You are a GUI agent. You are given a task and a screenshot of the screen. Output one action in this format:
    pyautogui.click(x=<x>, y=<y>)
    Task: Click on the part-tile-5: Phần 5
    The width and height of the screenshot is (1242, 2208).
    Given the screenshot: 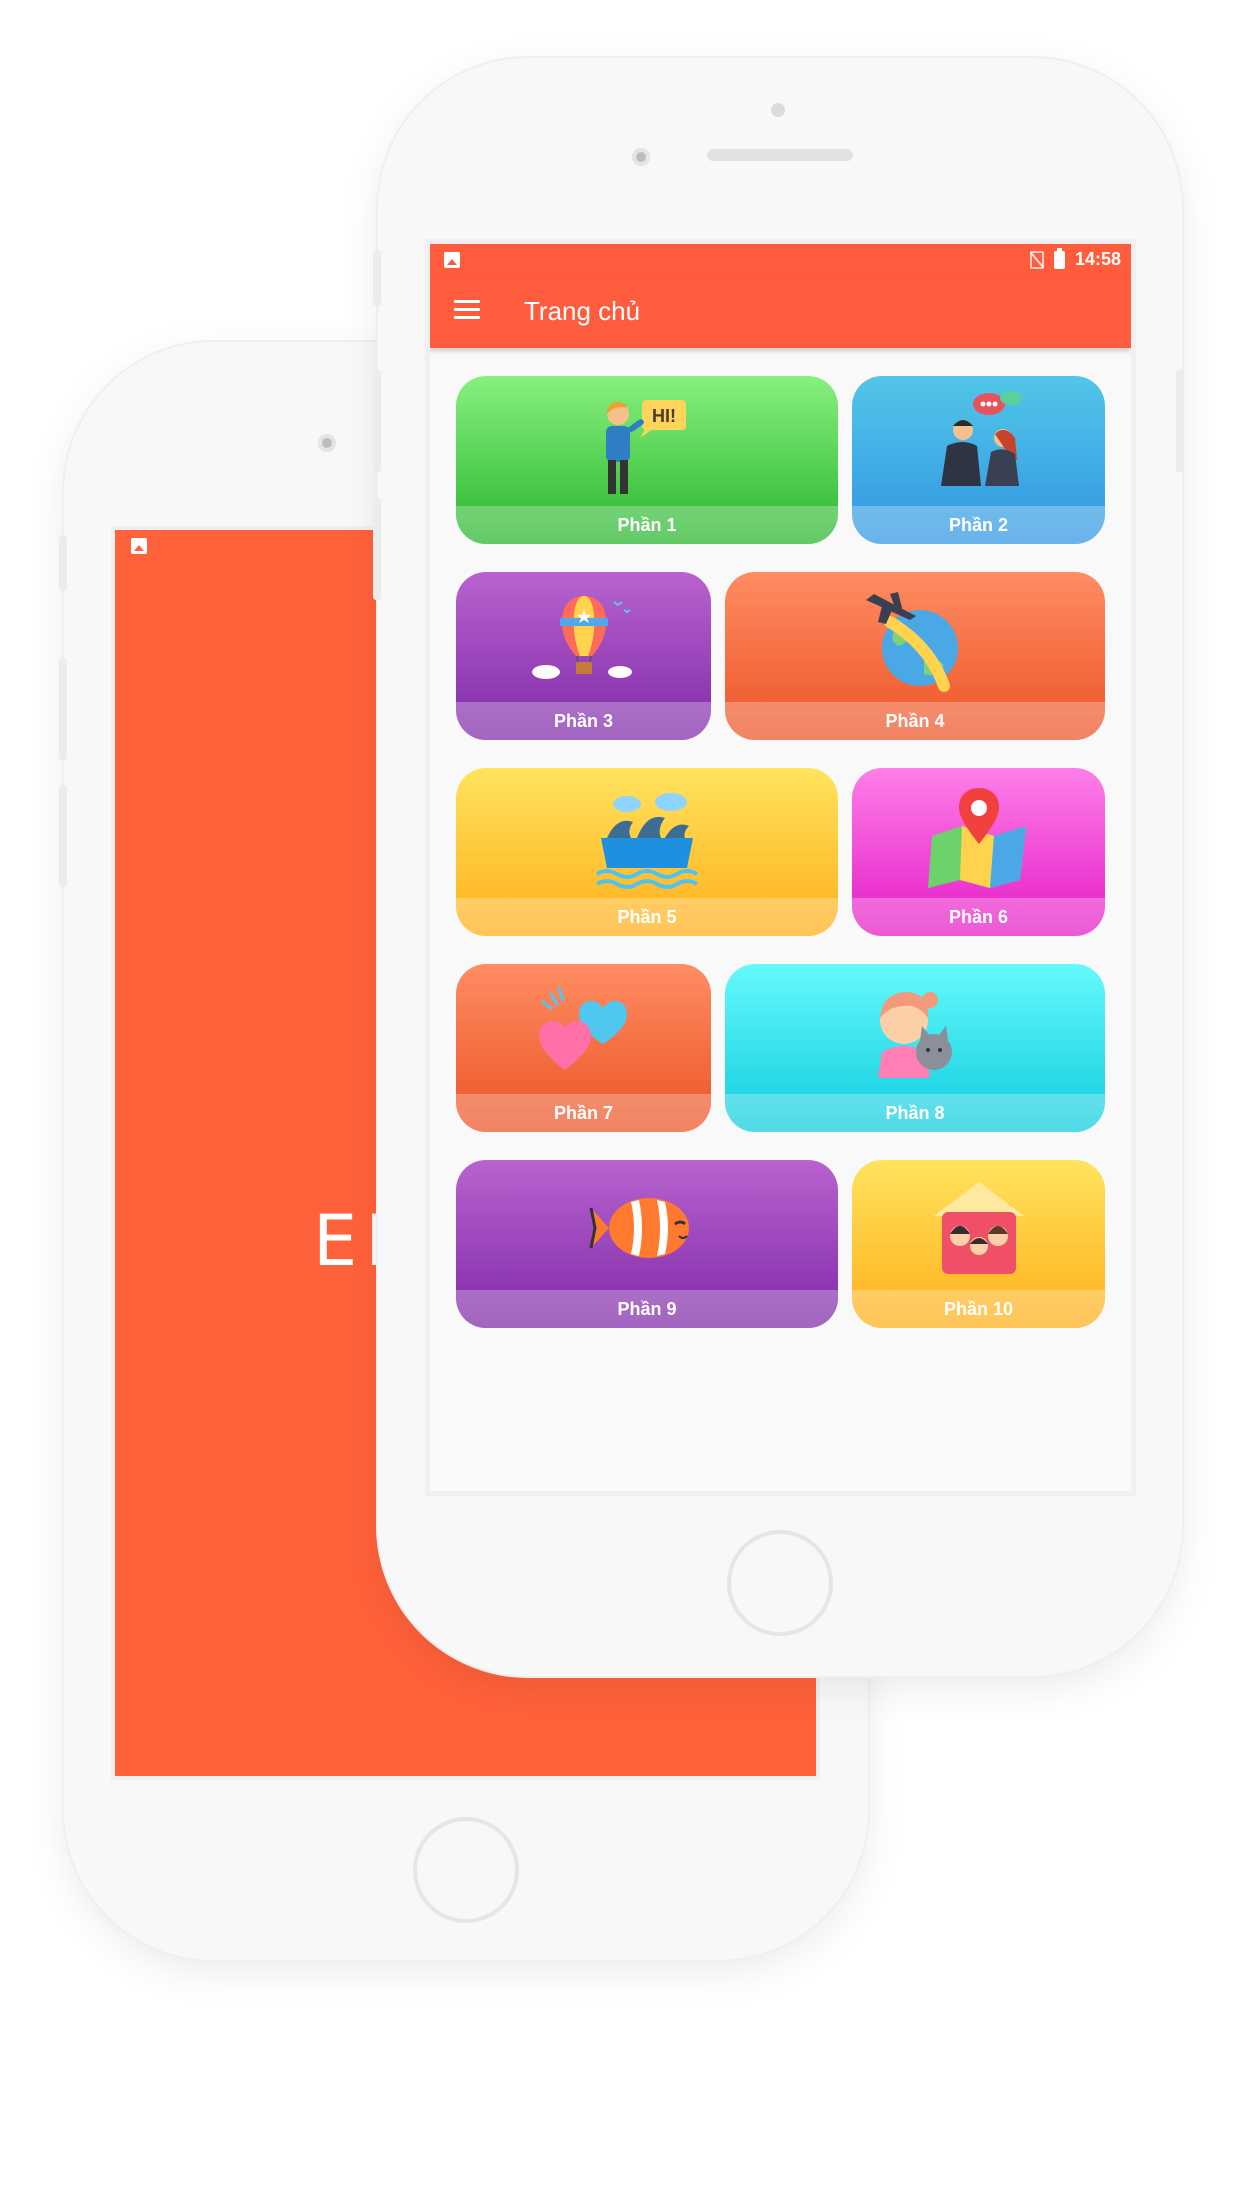 What is the action you would take?
    pyautogui.click(x=647, y=852)
    